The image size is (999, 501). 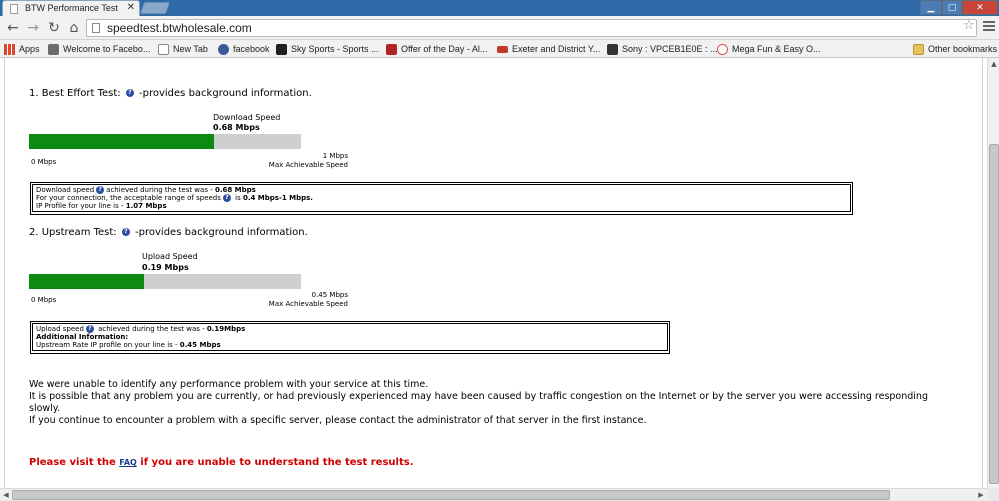 What do you see at coordinates (44, 300) in the screenshot?
I see `upload-scale-min: 0 Mbps` at bounding box center [44, 300].